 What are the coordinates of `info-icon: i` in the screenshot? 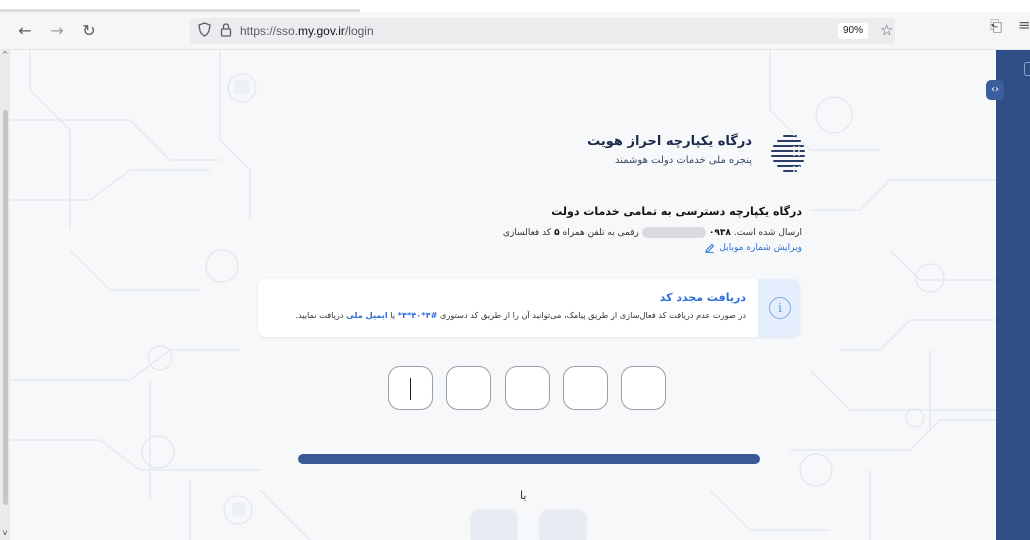 It's located at (780, 308).